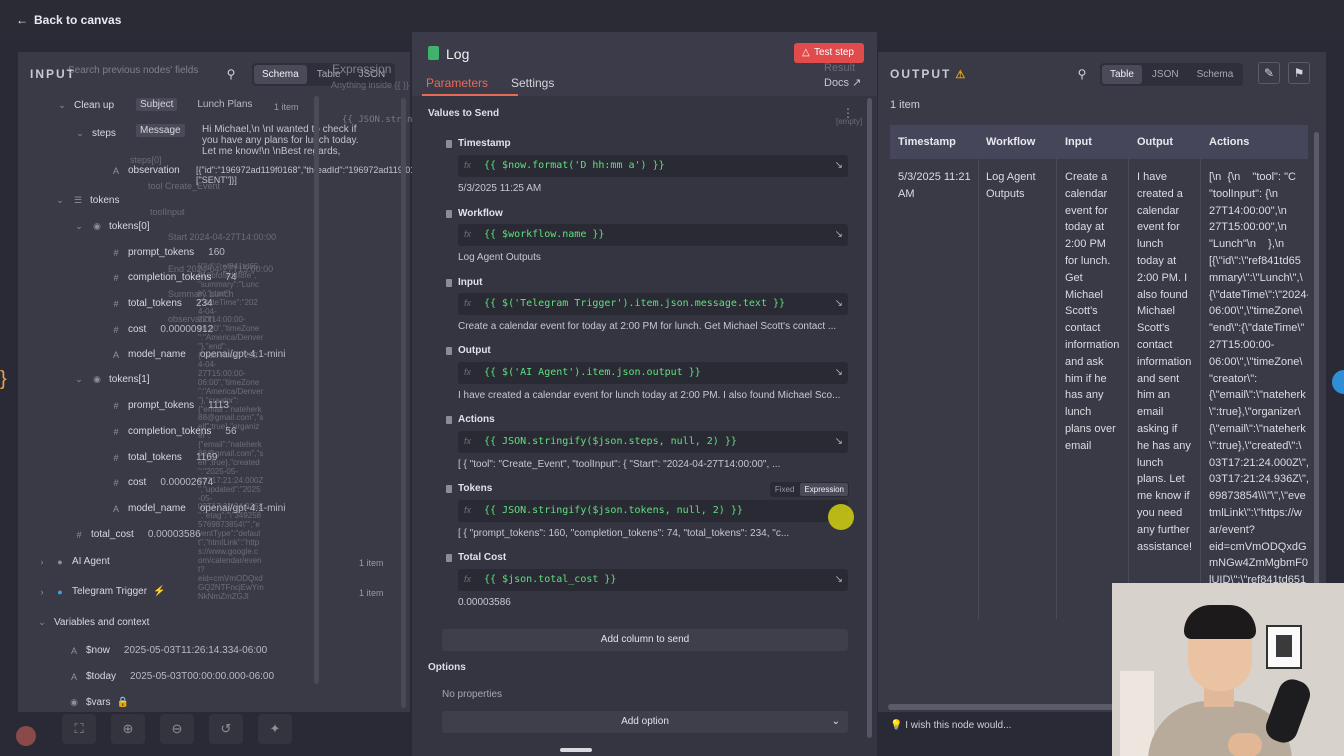 This screenshot has height=756, width=1344. I want to click on output-view-tabs: Table JSON Schema, so click(1172, 74).